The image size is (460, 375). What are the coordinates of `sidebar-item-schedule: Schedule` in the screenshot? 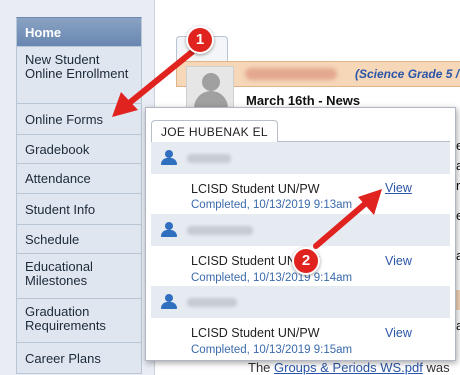 It's located at (79, 239).